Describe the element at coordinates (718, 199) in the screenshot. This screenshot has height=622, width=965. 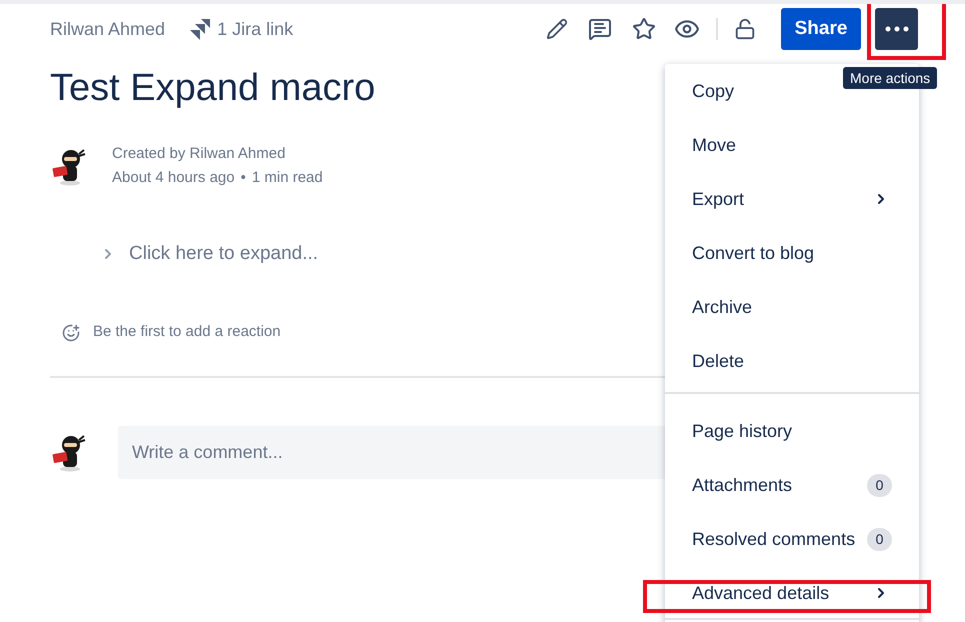
I see `menu-item-label: Export` at that location.